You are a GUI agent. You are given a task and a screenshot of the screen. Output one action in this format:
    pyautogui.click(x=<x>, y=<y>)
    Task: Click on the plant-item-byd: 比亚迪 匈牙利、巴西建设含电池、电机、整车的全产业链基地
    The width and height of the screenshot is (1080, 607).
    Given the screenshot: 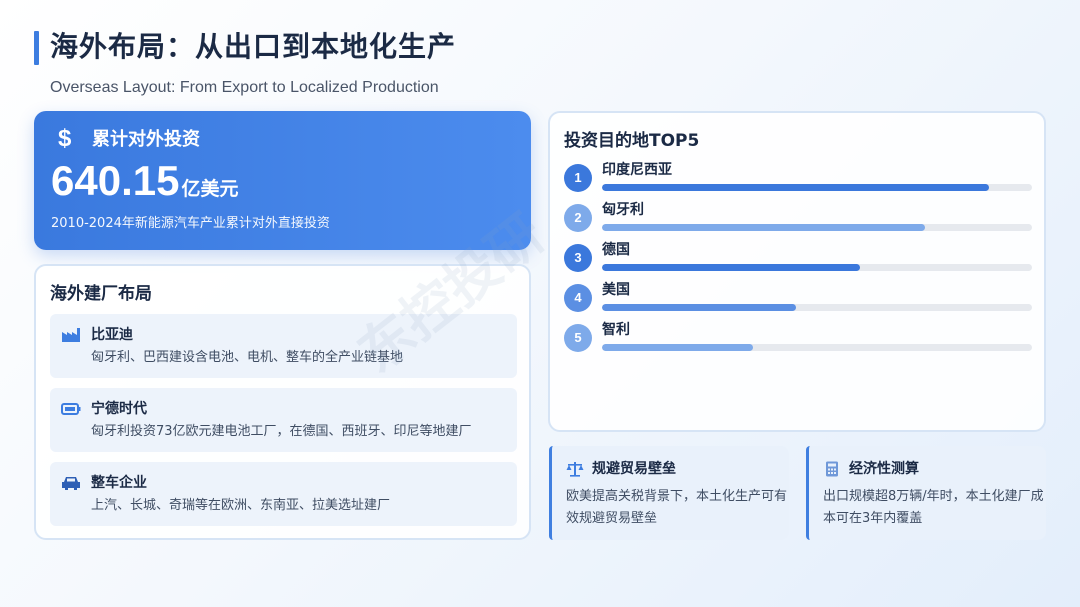 What is the action you would take?
    pyautogui.click(x=283, y=346)
    